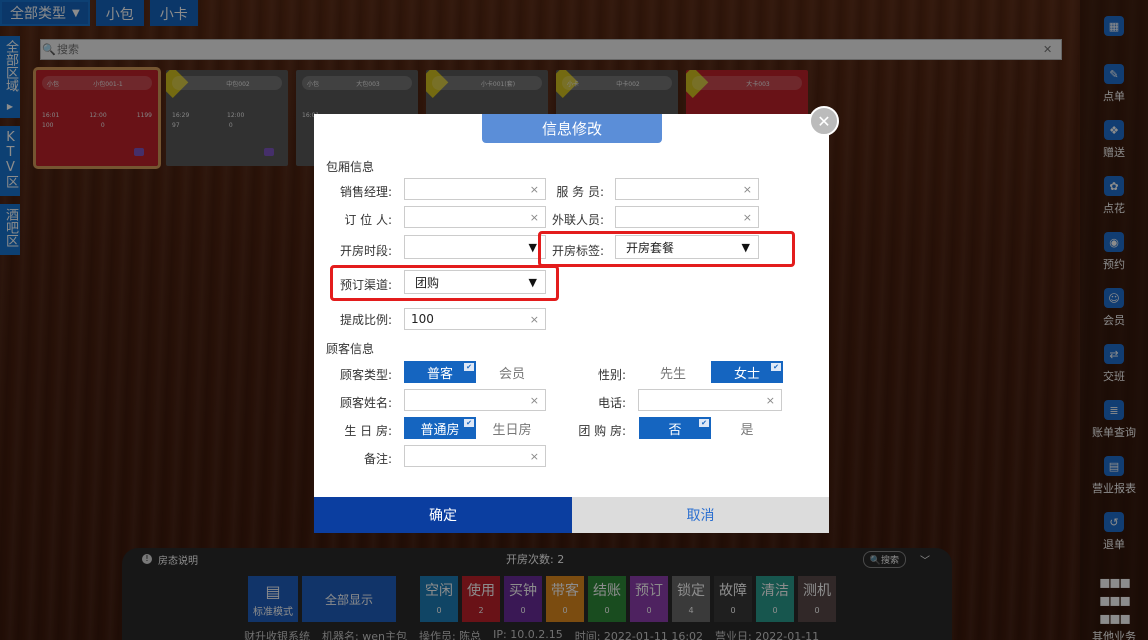 This screenshot has width=1148, height=640. What do you see at coordinates (523, 599) in the screenshot?
I see `status-filter-buy-time: 买钟 0` at bounding box center [523, 599].